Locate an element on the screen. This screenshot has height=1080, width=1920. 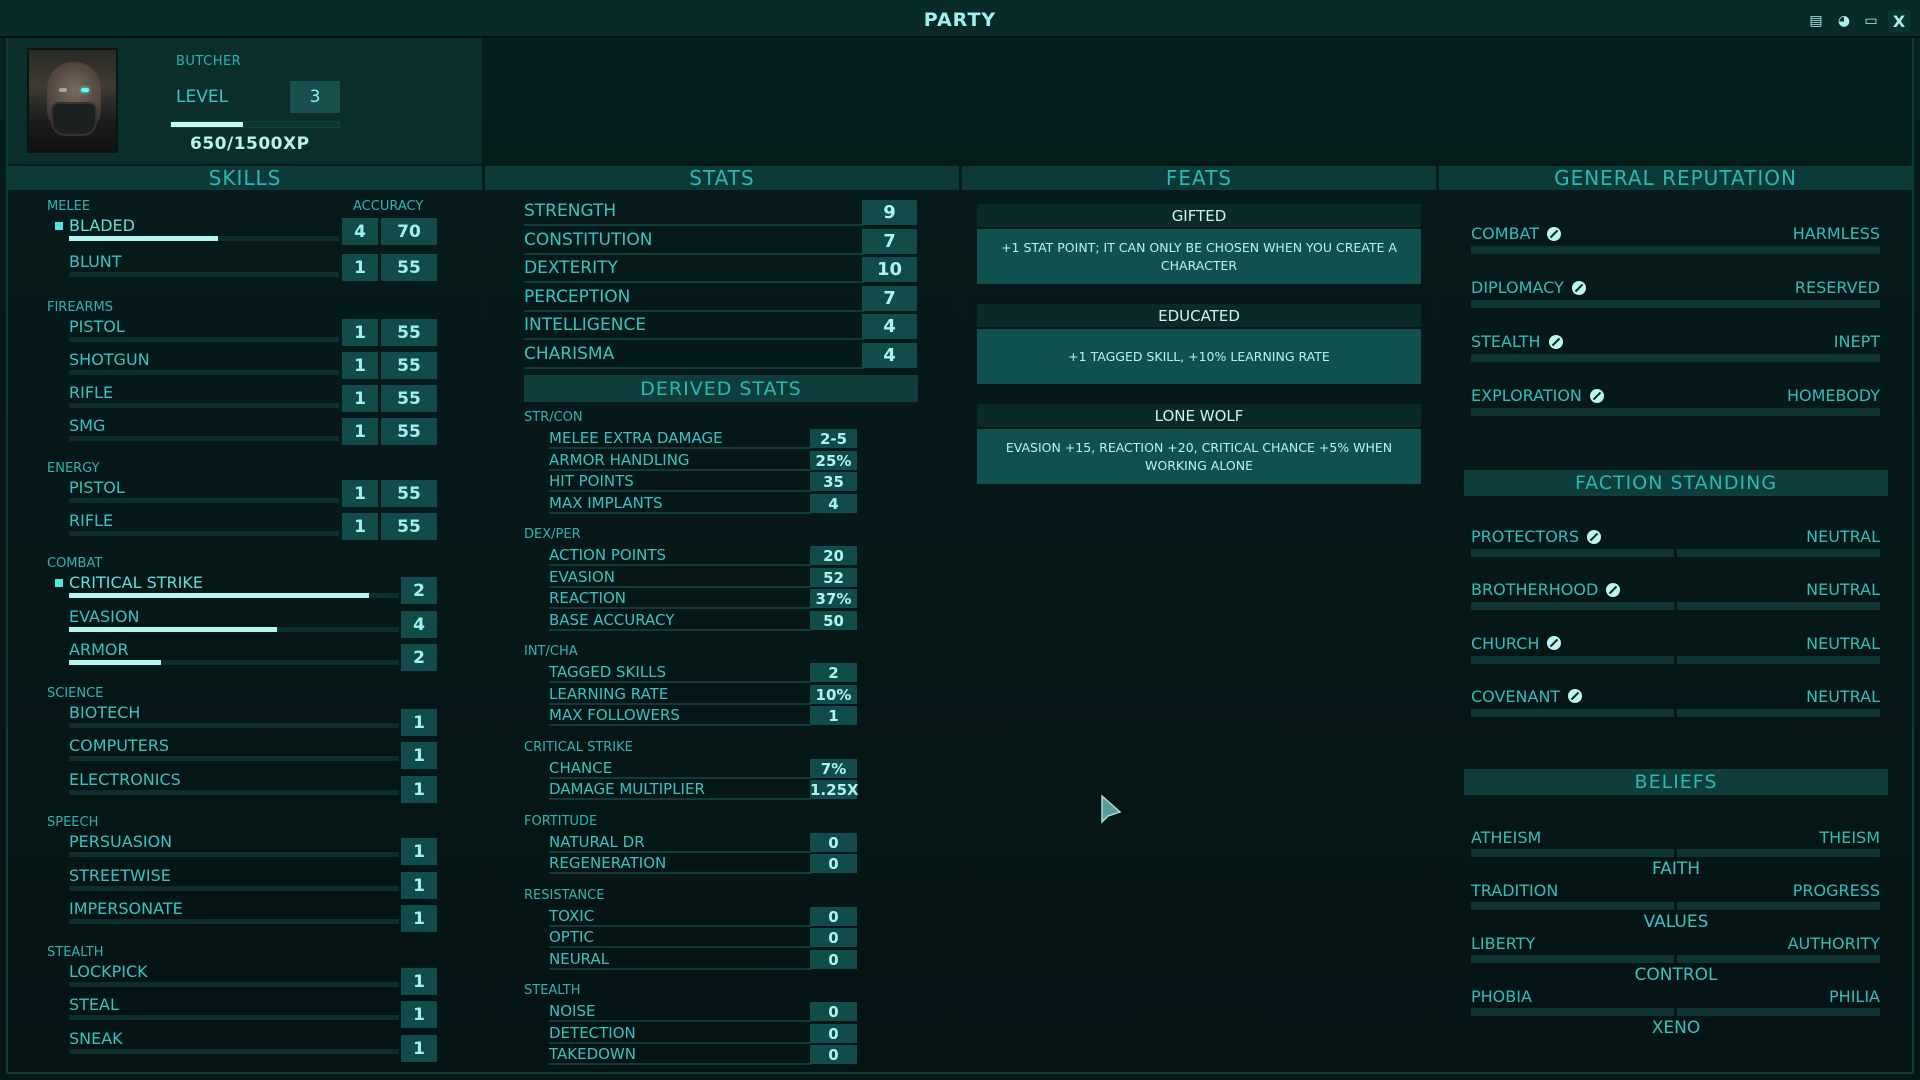
derived-group-label: STR/CON is located at coordinates (553, 417).